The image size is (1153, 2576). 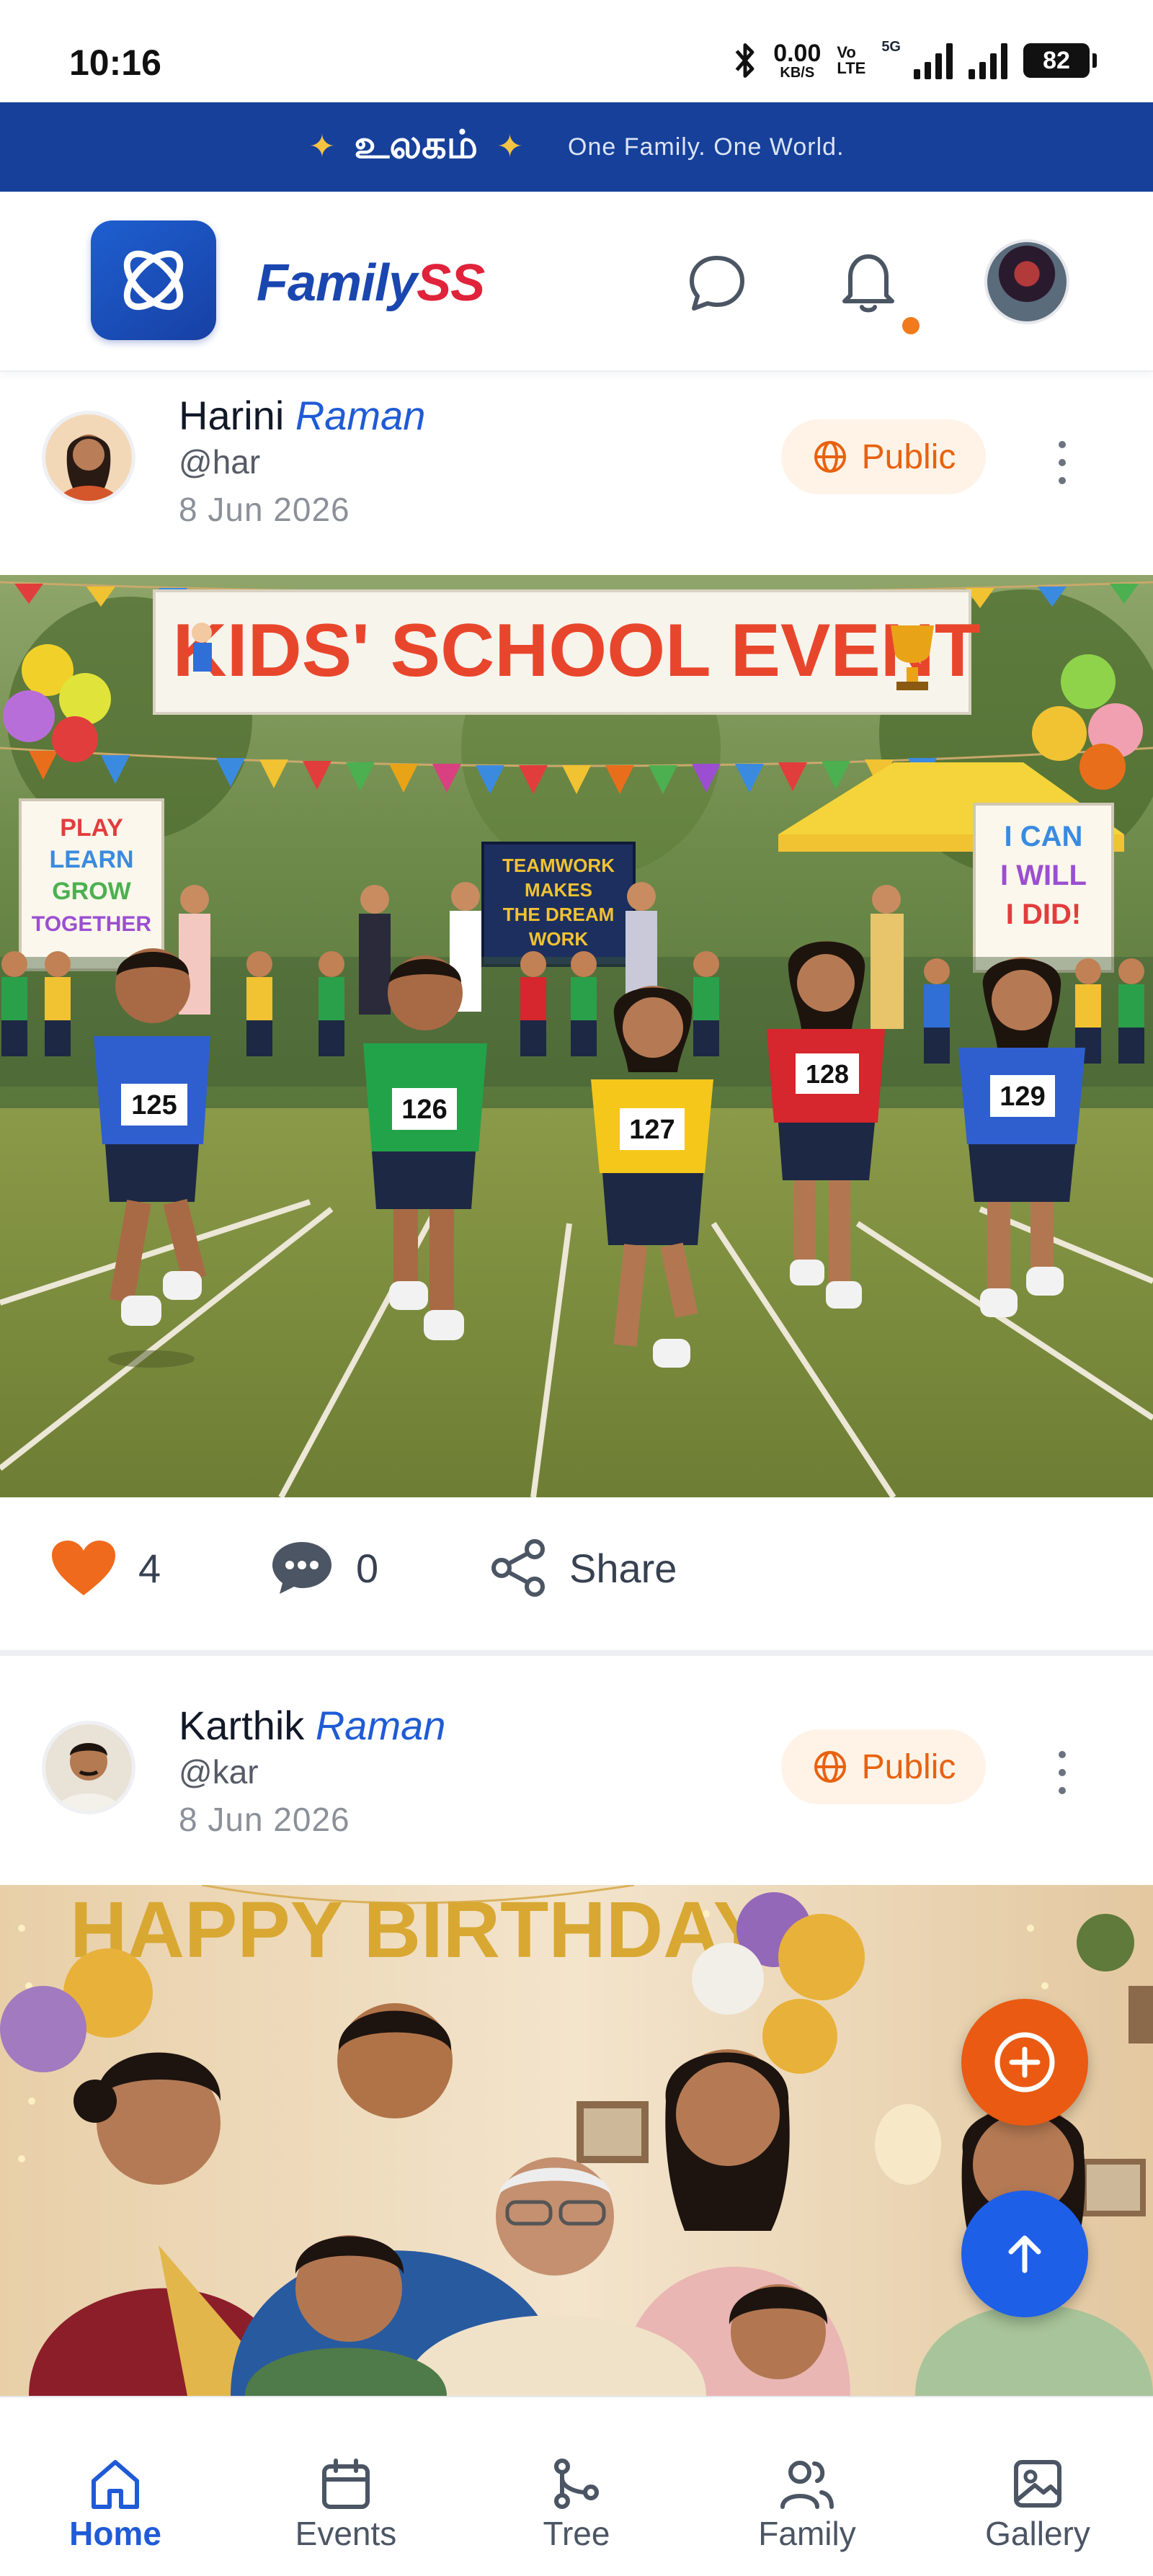 What do you see at coordinates (367, 1568) in the screenshot?
I see `comment-count: 0` at bounding box center [367, 1568].